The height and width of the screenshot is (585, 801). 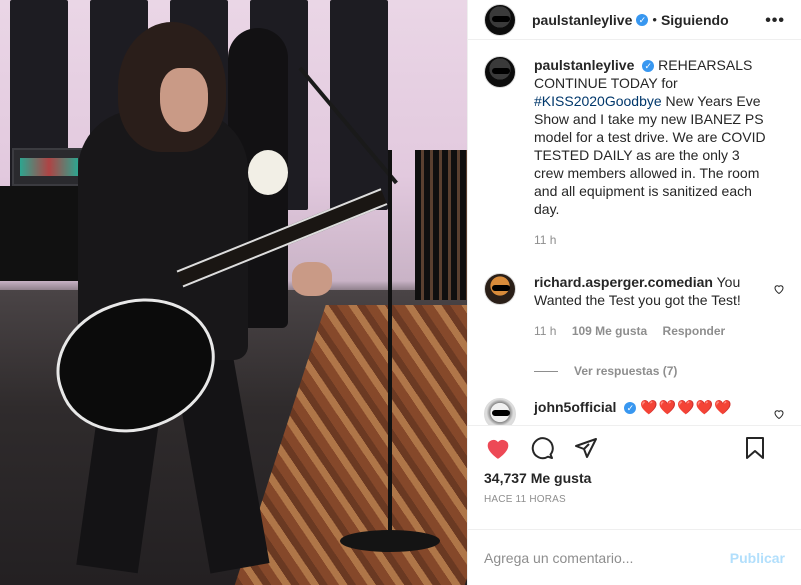 What do you see at coordinates (598, 101) in the screenshot?
I see `hashtag-link: #KISS2020Goodbye` at bounding box center [598, 101].